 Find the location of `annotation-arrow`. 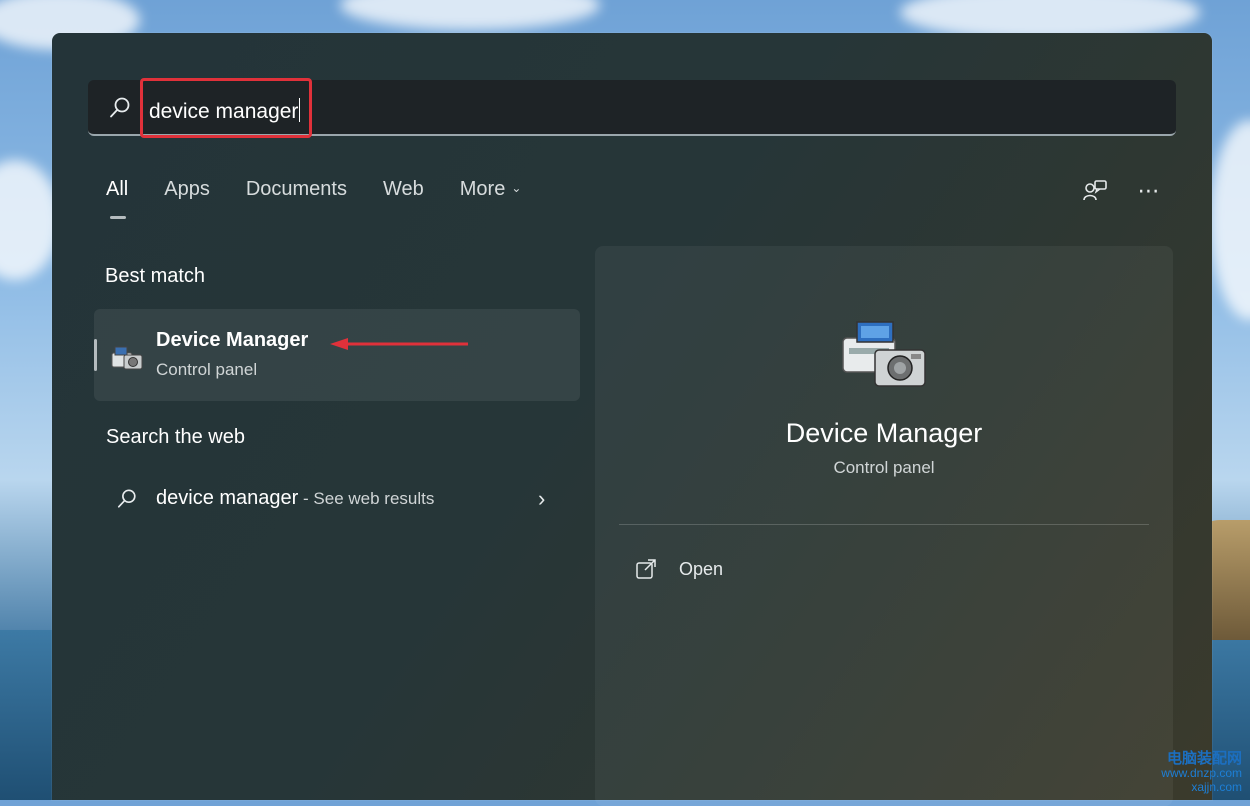

annotation-arrow is located at coordinates (399, 344).